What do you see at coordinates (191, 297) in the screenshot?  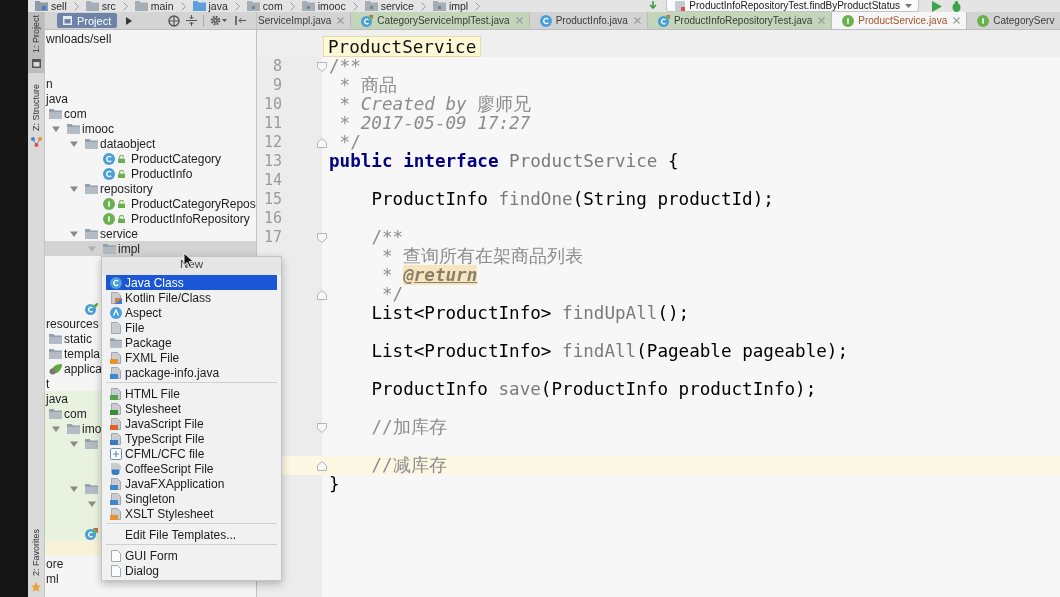 I see `menu-item: Kotlin File/Class` at bounding box center [191, 297].